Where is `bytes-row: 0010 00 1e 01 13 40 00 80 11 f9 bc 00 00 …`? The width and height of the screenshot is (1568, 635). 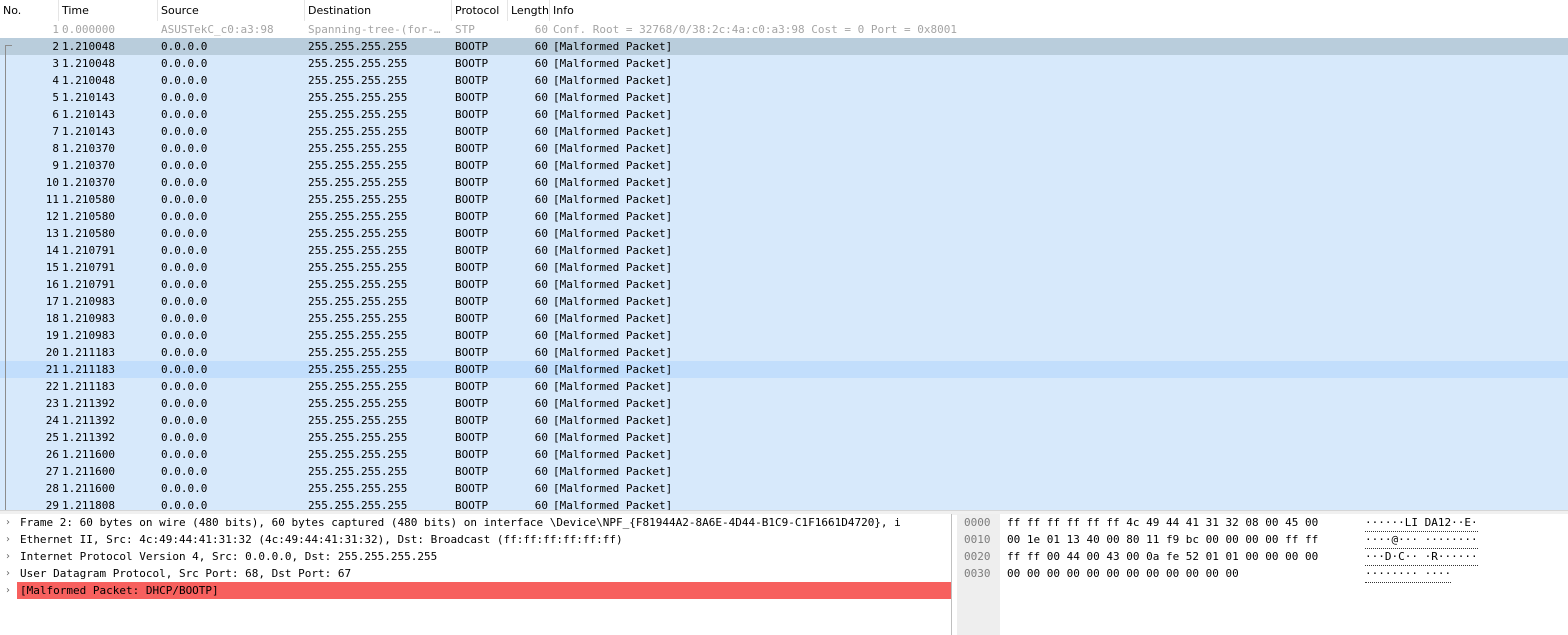
bytes-row: 0010 00 1e 01 13 40 00 80 11 f9 bc 00 00 … is located at coordinates (1262, 540).